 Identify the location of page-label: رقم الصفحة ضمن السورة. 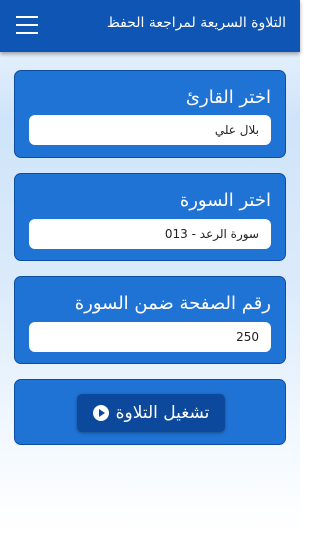
(172, 303).